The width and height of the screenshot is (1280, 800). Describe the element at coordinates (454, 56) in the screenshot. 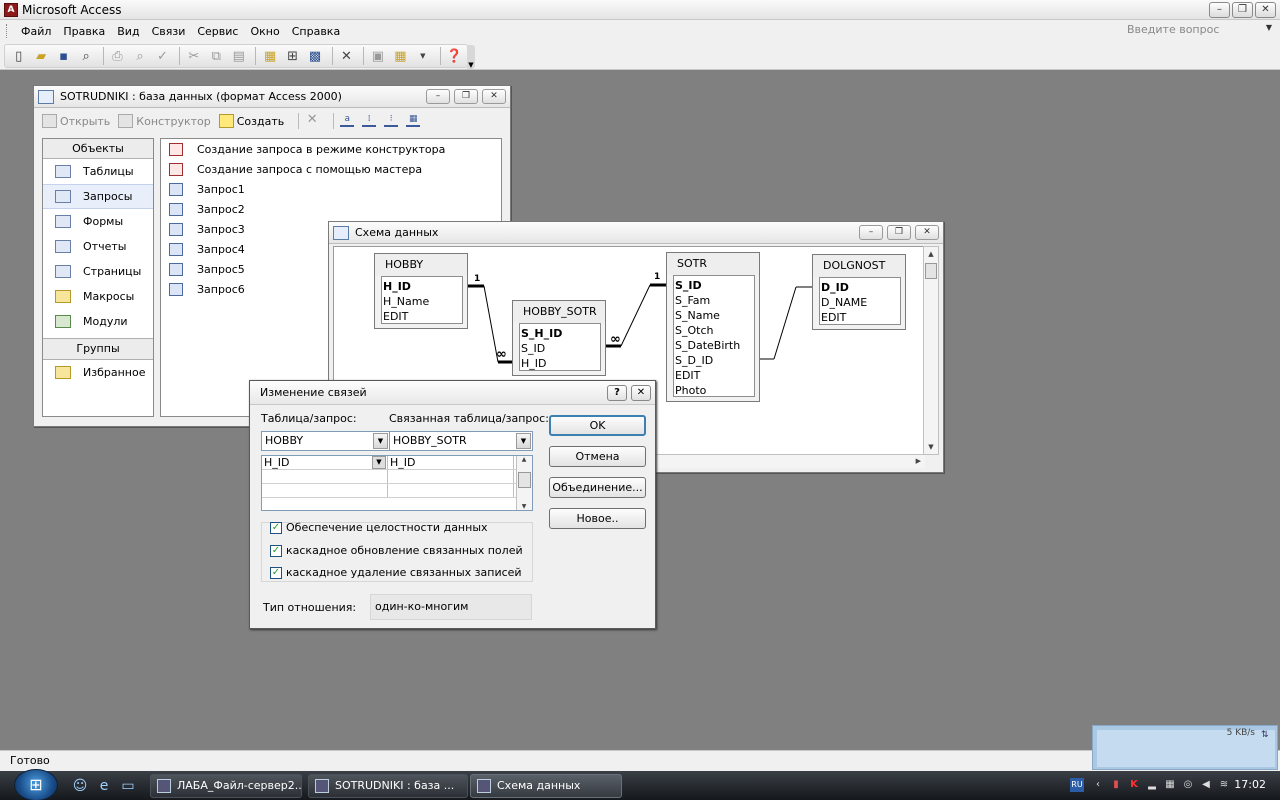

I see `help-icon: ❓` at that location.